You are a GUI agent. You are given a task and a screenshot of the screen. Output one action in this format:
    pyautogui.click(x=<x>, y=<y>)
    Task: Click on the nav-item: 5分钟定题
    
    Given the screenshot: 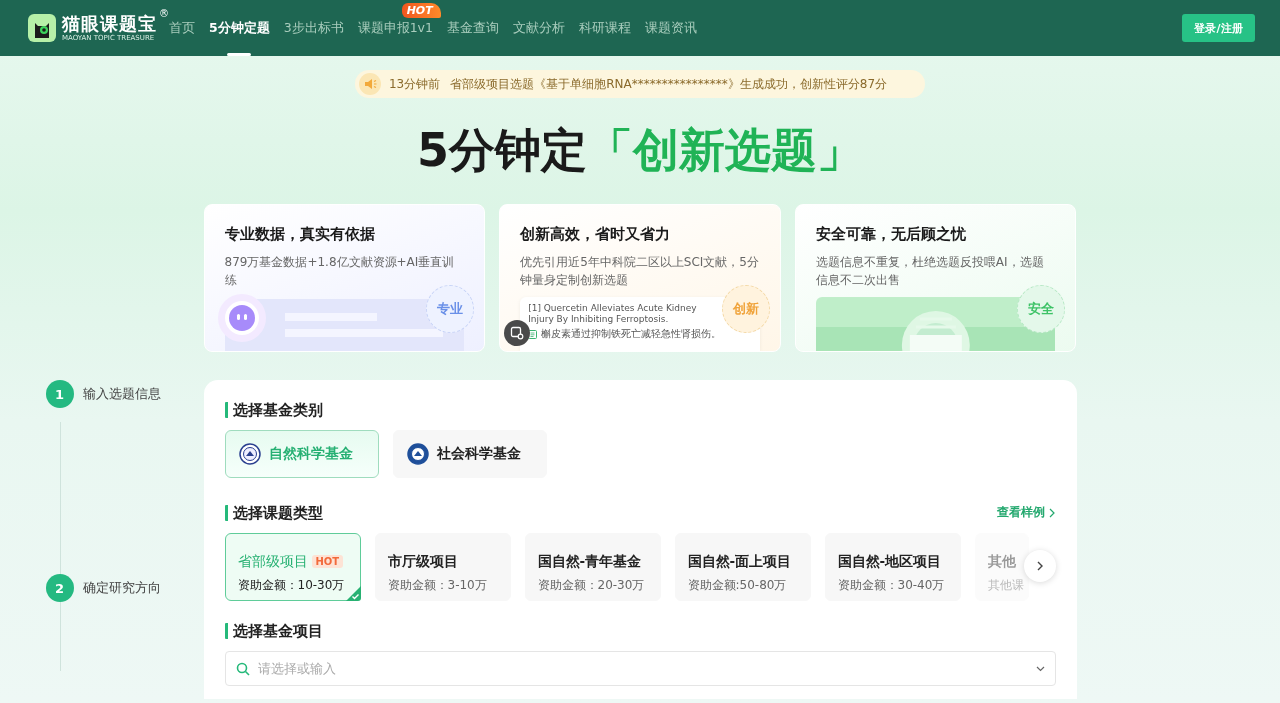 What is the action you would take?
    pyautogui.click(x=239, y=28)
    